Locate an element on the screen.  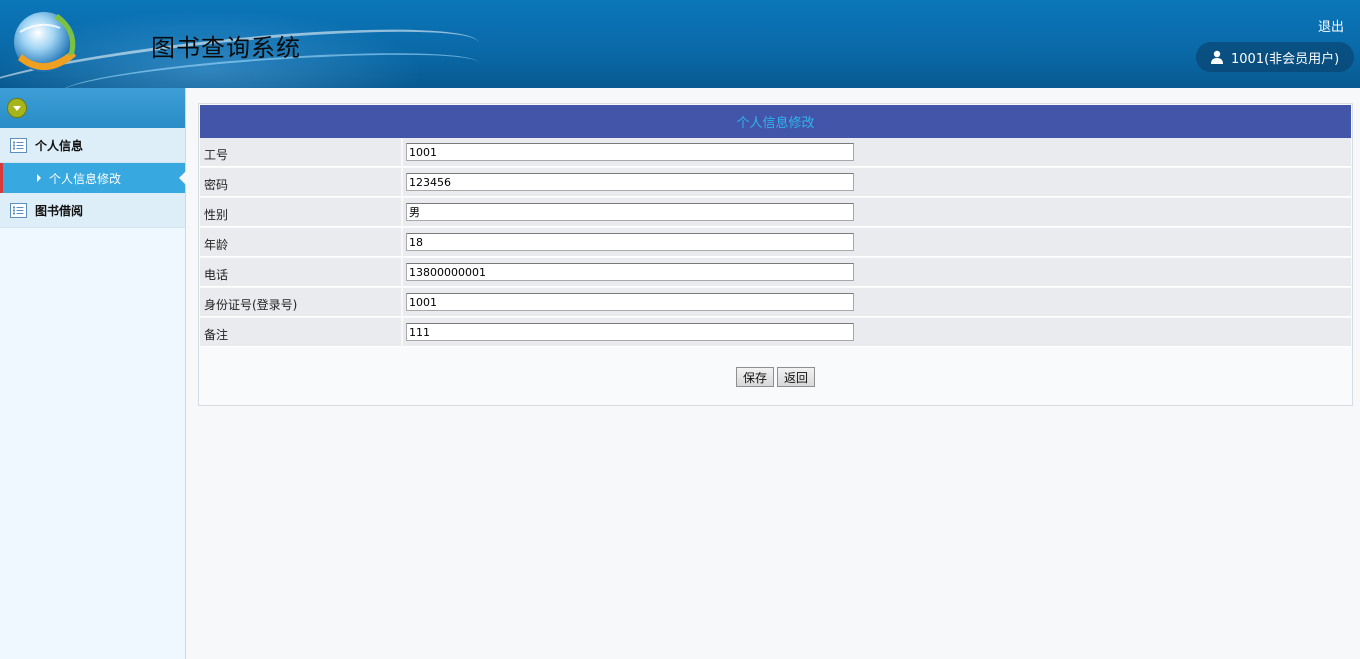
field-label: 备注 is located at coordinates (216, 335).